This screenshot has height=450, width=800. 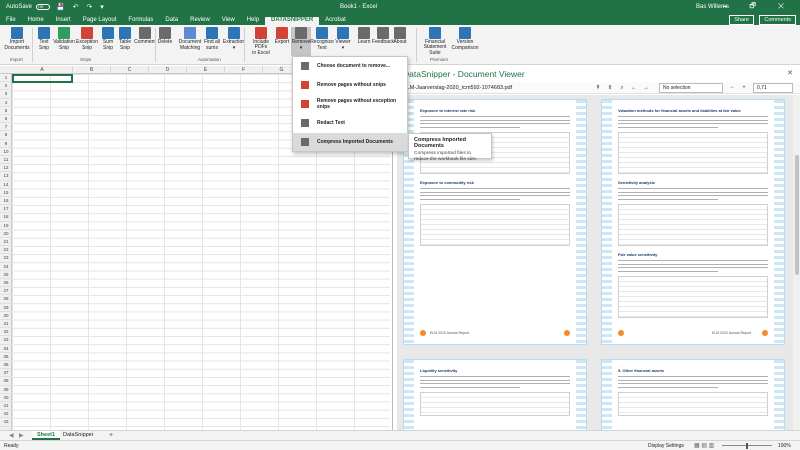 What do you see at coordinates (78, 435) in the screenshot?
I see `sheet-tab-datasnipper: DataSnipper` at bounding box center [78, 435].